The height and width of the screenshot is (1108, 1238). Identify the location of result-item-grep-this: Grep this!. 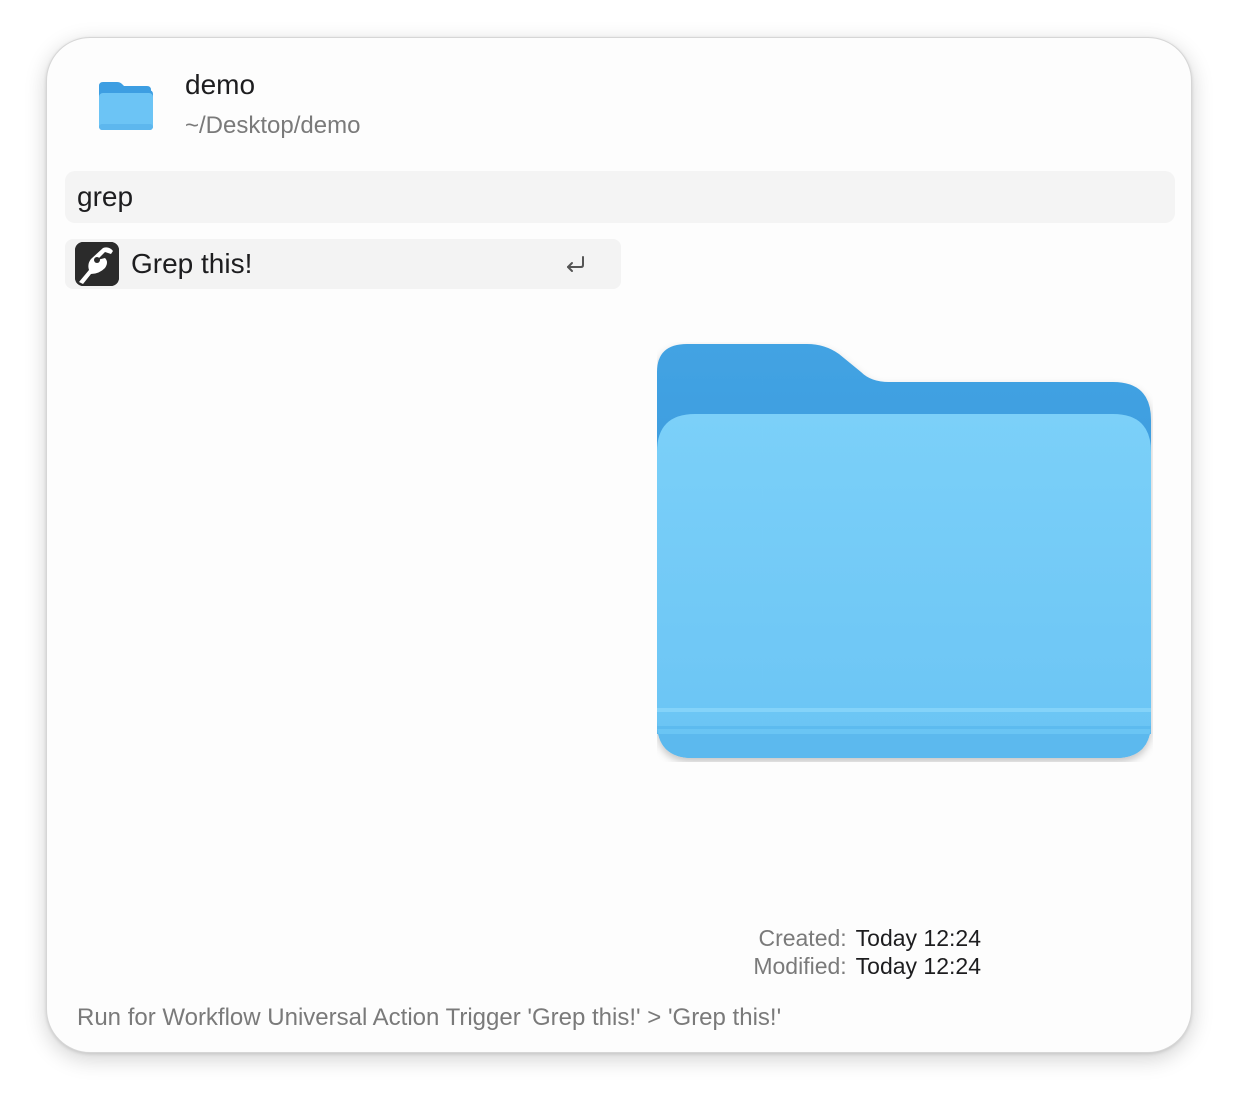
(343, 264).